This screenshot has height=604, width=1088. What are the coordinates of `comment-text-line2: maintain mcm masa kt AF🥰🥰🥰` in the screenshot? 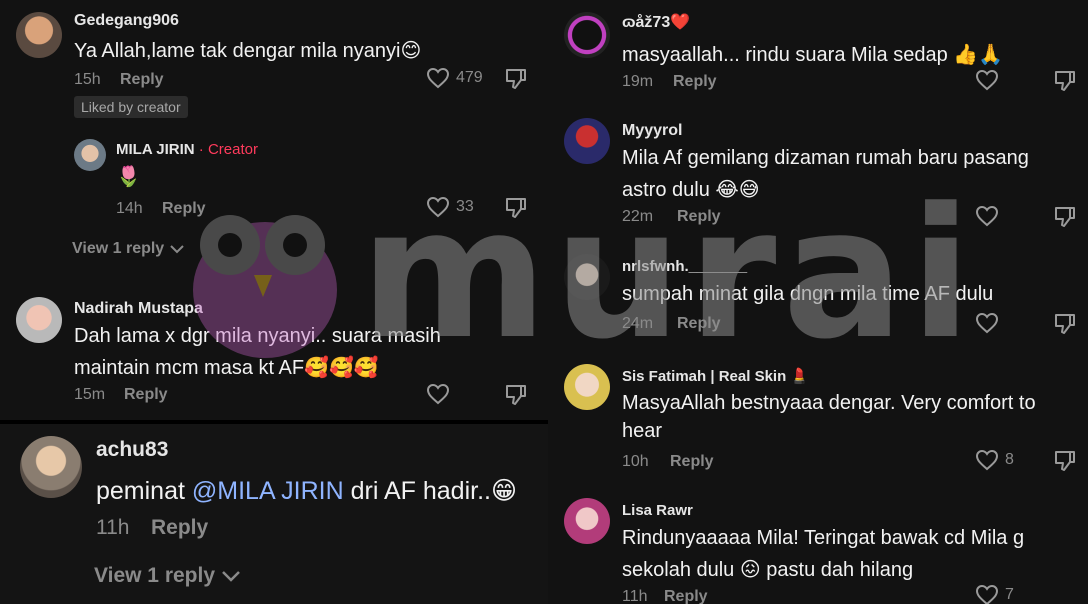 It's located at (226, 367).